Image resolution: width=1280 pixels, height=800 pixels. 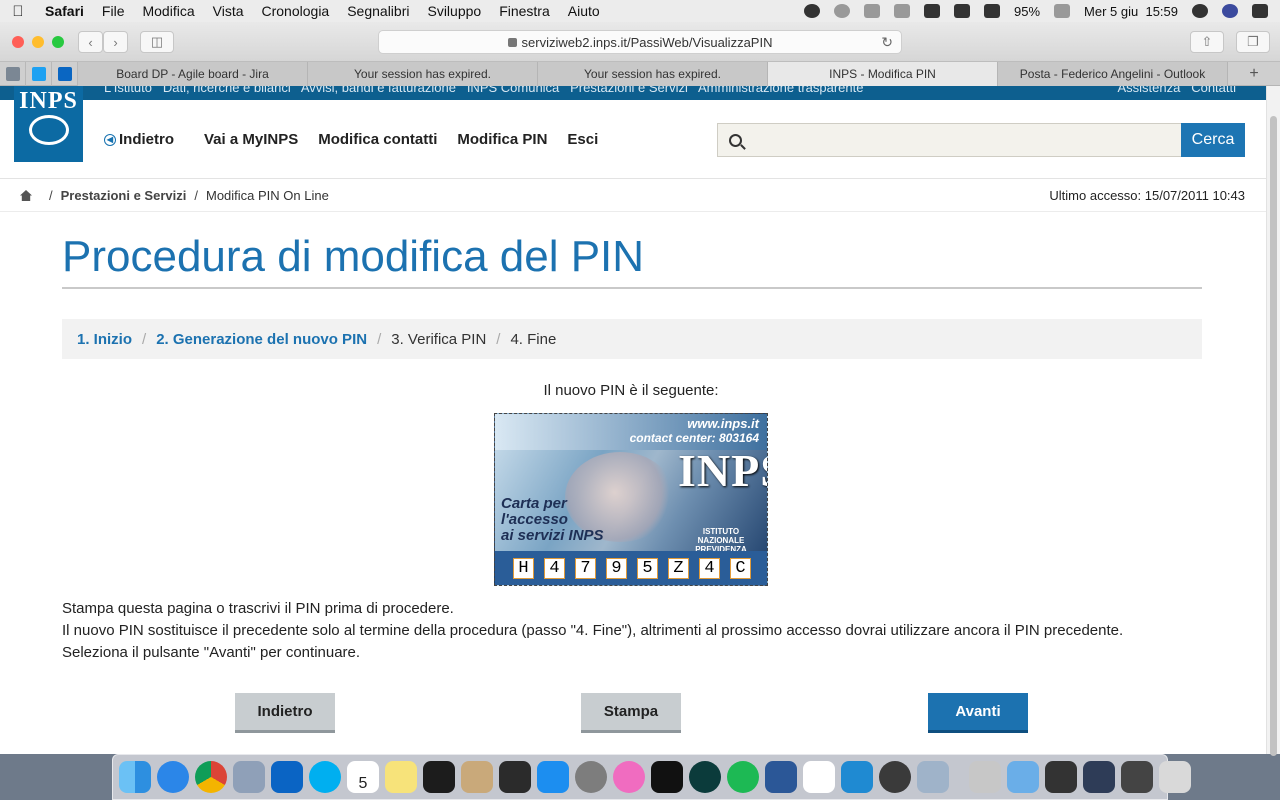 I want to click on activity-monitor-icon, so click(x=515, y=777).